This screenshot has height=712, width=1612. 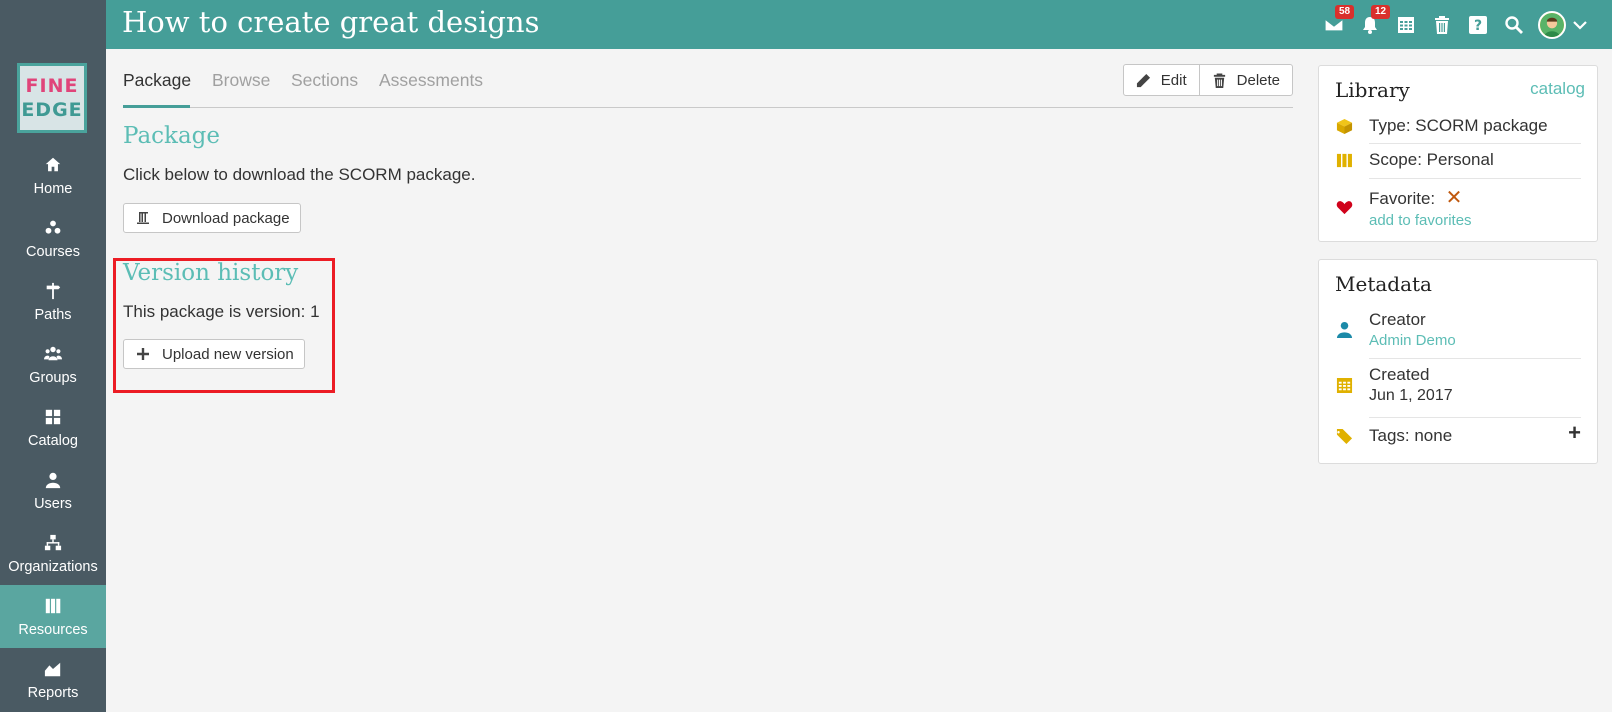 What do you see at coordinates (1383, 284) in the screenshot?
I see `metadata-title: Metadata` at bounding box center [1383, 284].